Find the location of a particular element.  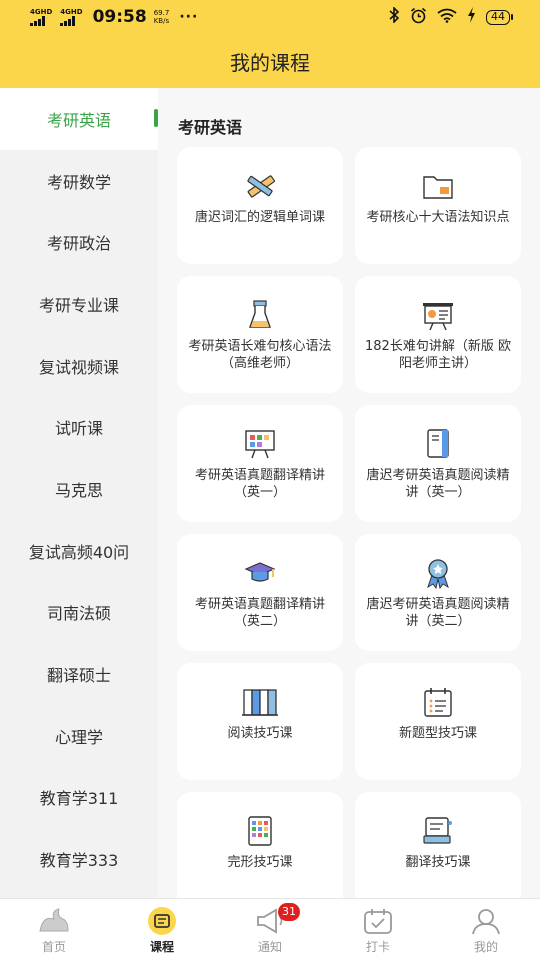

course-card: 翻译技巧课 is located at coordinates (438, 845).